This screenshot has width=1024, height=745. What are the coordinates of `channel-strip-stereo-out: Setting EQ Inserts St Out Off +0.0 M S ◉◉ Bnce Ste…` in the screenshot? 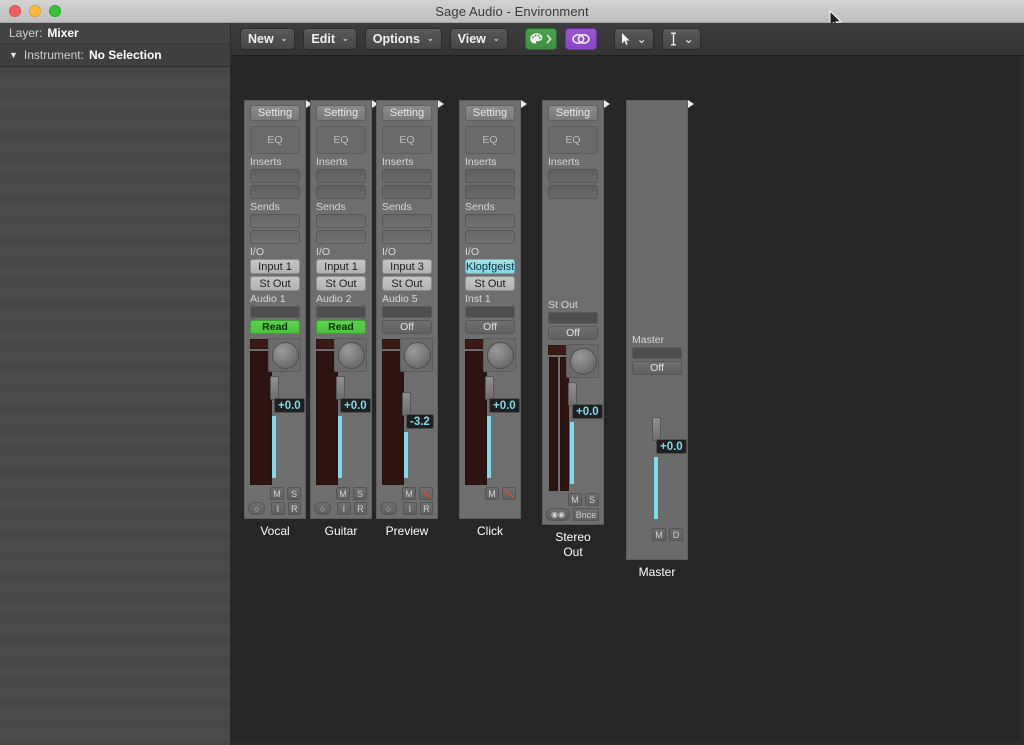 It's located at (576, 330).